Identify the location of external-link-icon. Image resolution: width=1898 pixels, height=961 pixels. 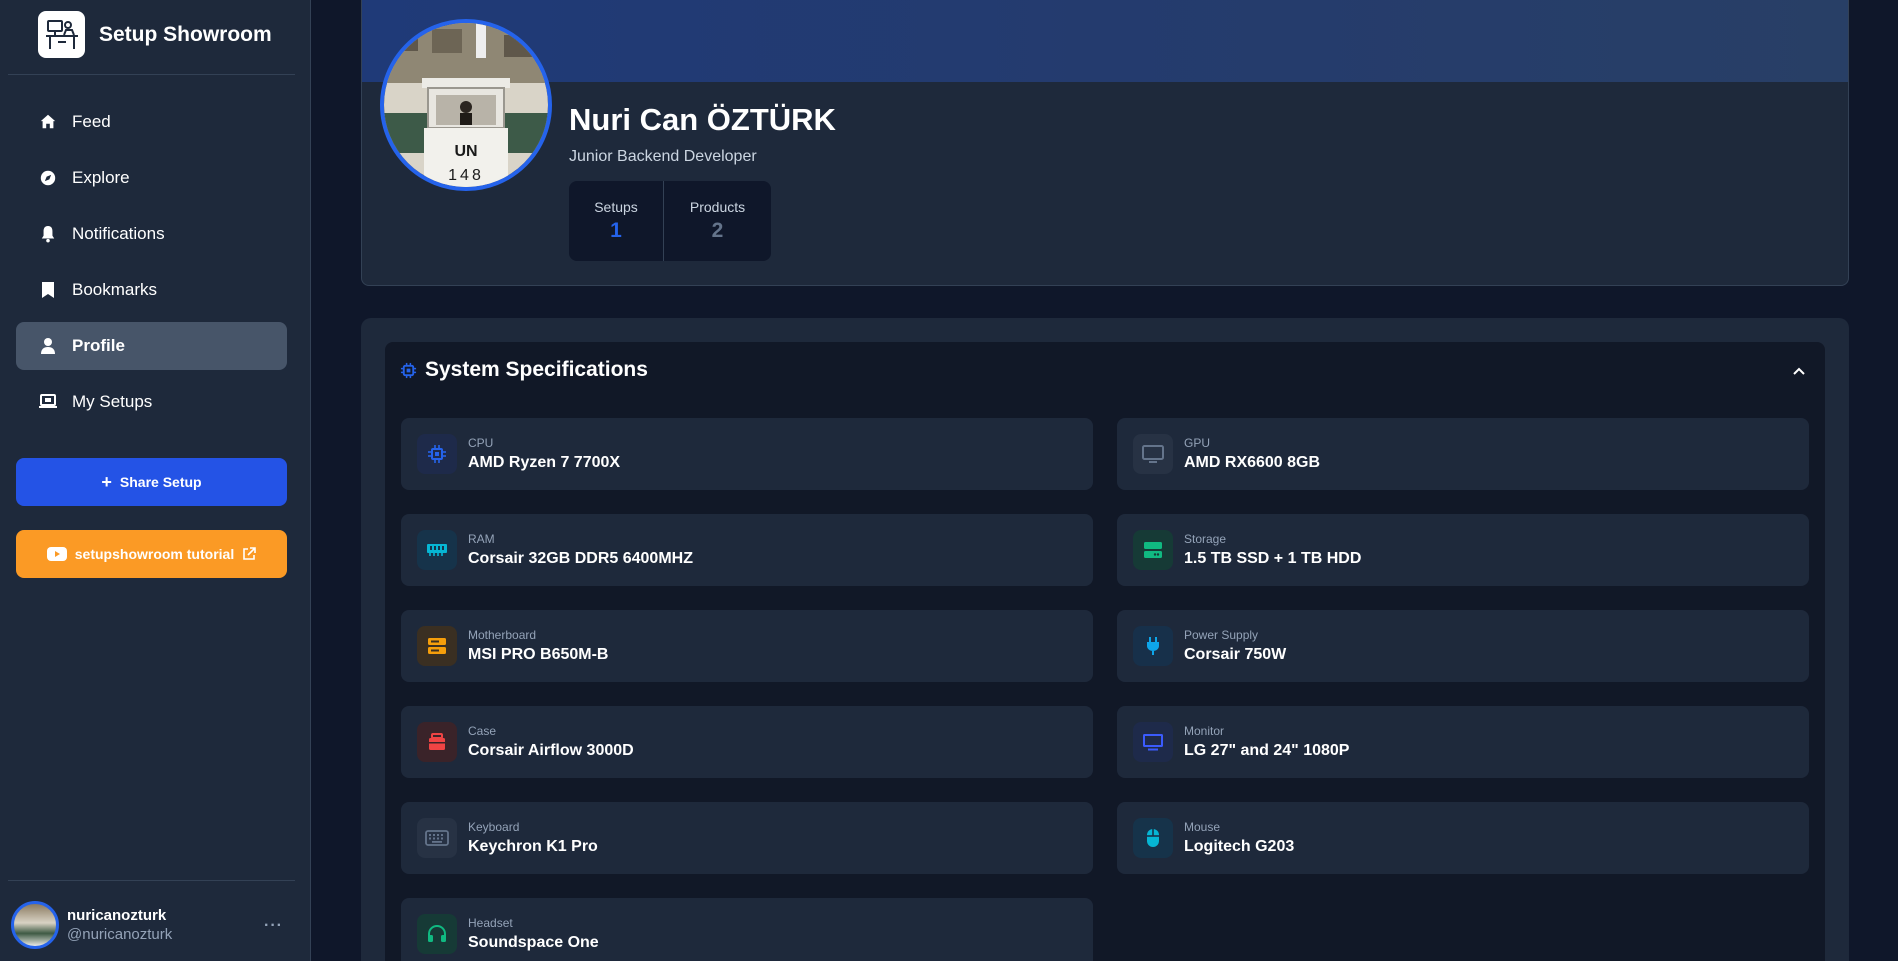
(249, 554).